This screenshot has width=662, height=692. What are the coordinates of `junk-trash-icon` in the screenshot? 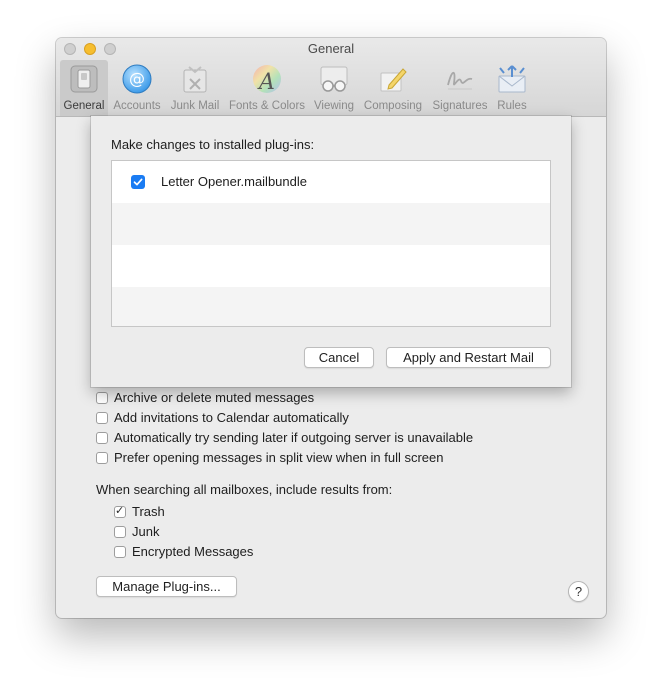 It's located at (195, 79).